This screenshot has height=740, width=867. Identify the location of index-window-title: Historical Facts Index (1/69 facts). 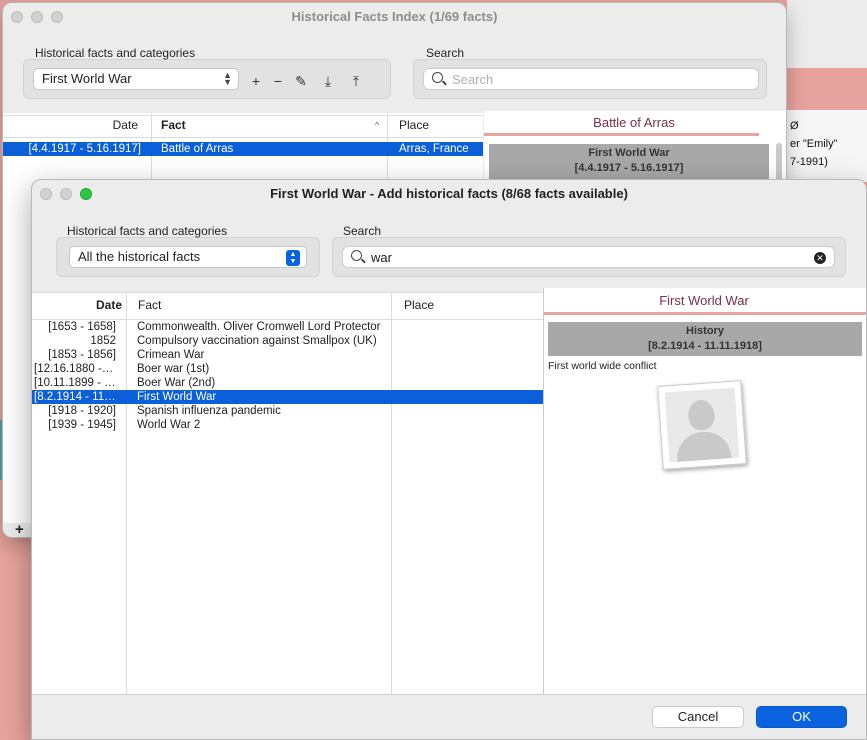
(394, 16).